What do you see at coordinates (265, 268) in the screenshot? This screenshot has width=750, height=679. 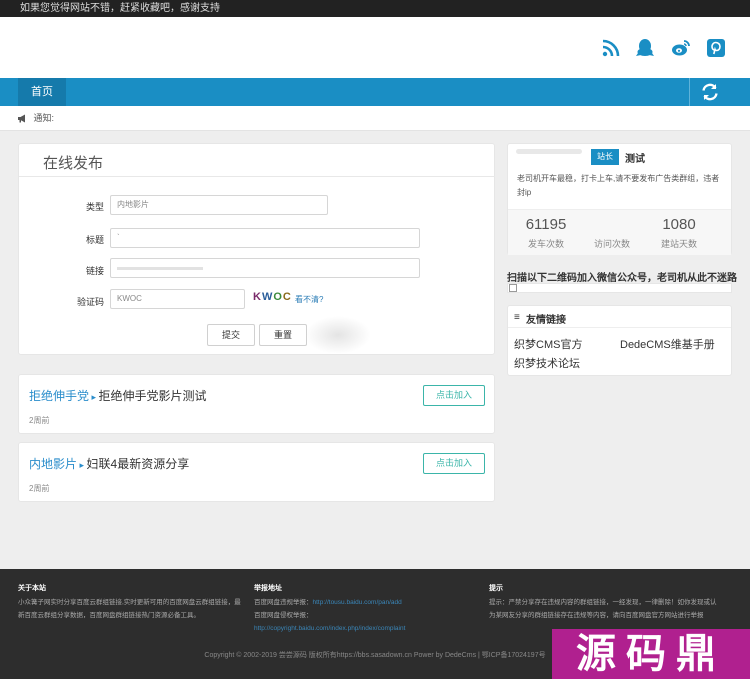 I see `link-input` at bounding box center [265, 268].